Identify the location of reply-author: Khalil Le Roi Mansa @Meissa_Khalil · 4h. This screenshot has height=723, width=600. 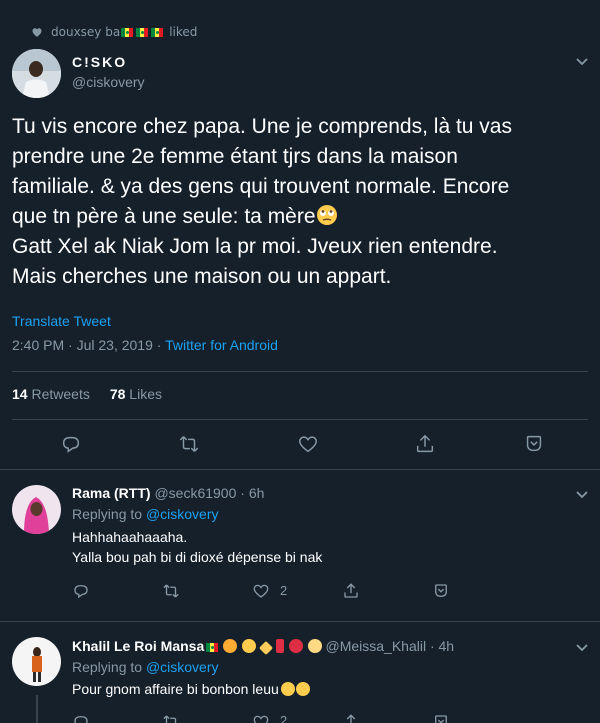
(263, 647).